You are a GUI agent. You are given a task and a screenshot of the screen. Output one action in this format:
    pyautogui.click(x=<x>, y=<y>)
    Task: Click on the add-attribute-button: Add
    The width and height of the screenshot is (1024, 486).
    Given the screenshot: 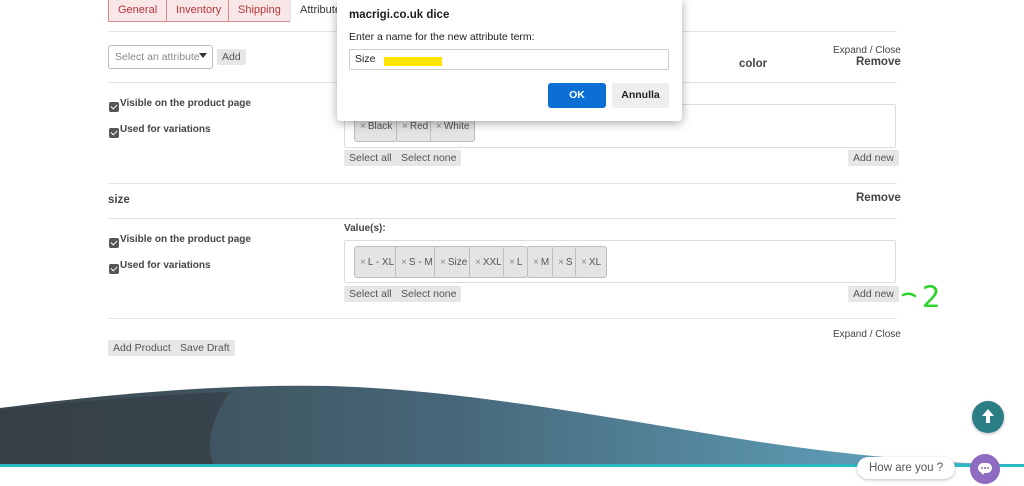 What is the action you would take?
    pyautogui.click(x=231, y=57)
    